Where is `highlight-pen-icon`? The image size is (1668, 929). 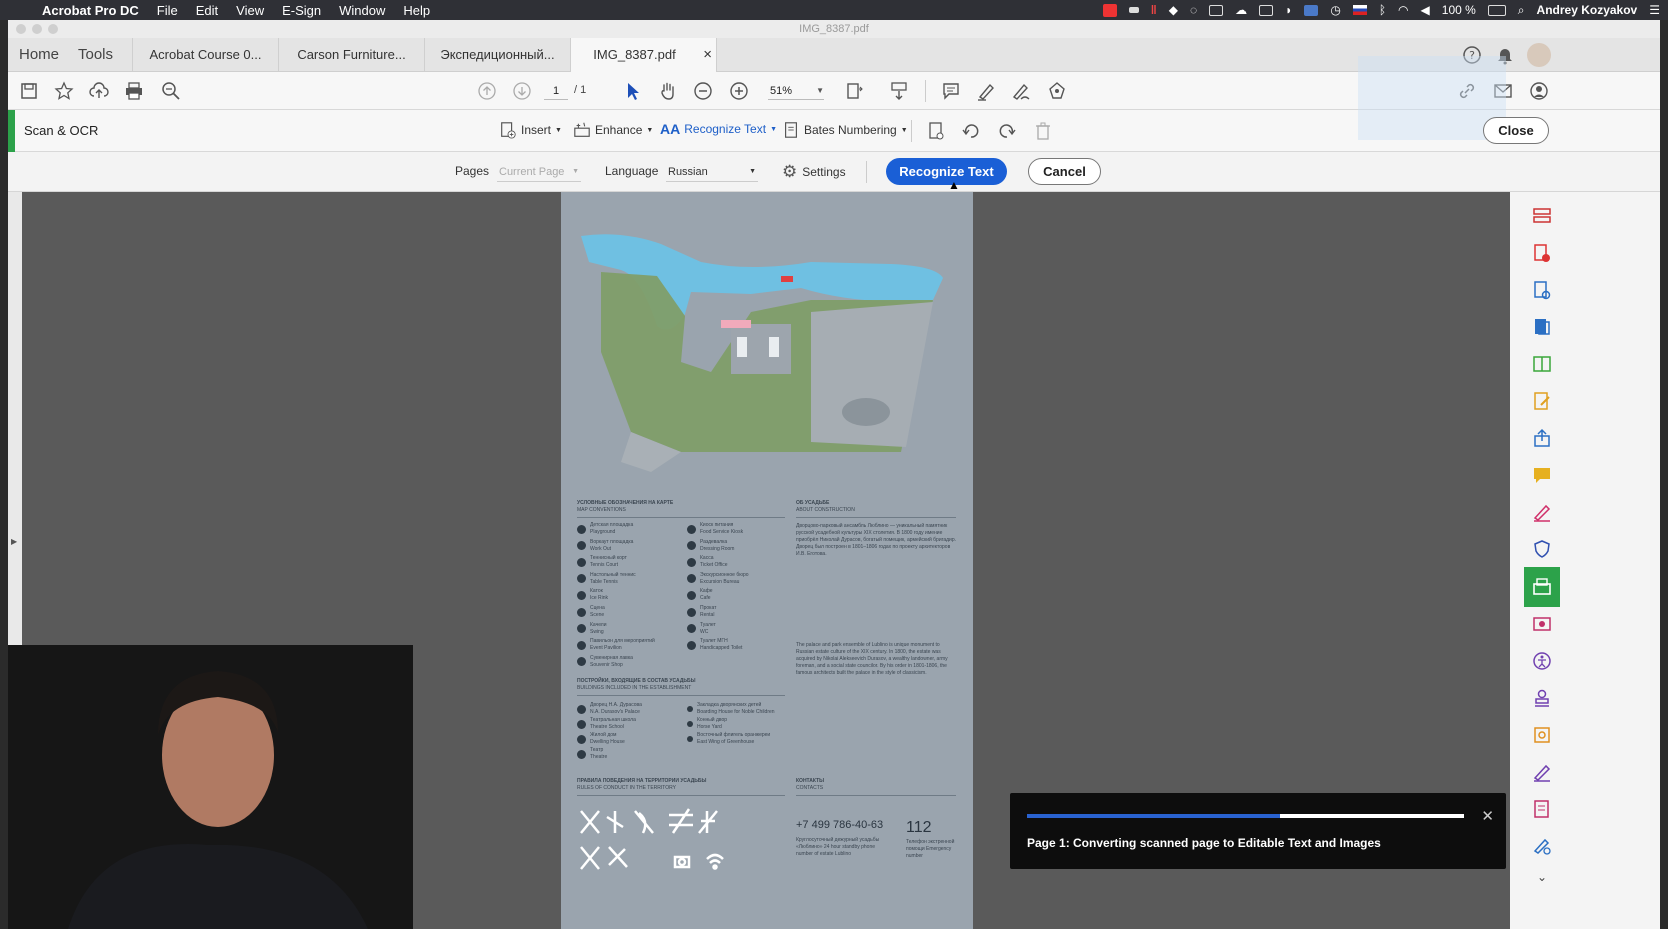
highlight-pen-icon is located at coordinates (986, 91).